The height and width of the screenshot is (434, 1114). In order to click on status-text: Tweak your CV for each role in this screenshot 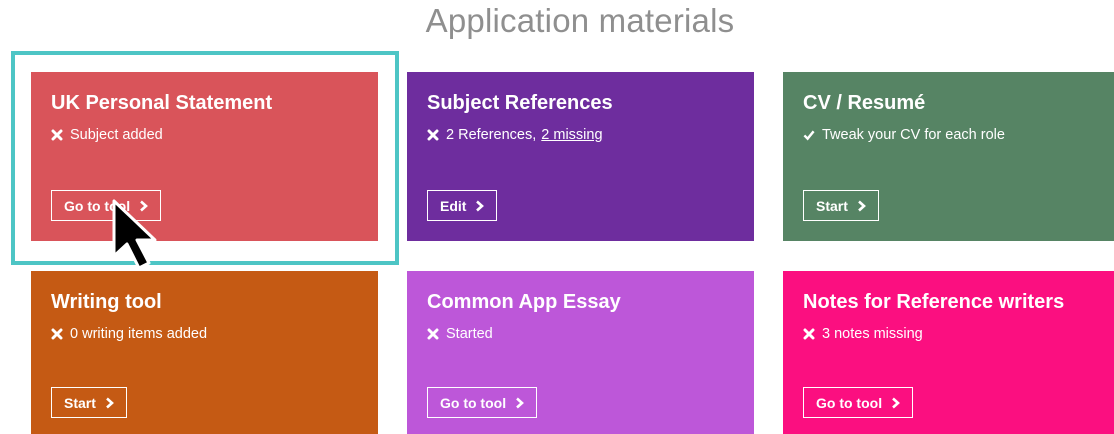, I will do `click(913, 135)`.